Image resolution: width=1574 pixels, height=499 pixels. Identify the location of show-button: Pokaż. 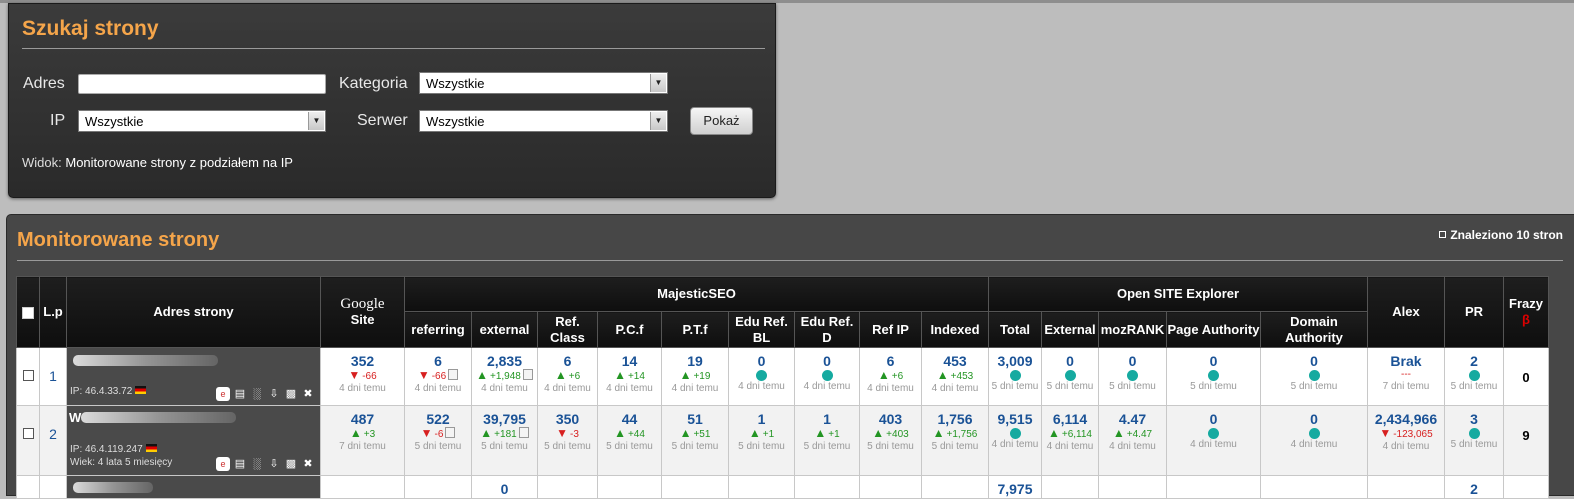
(721, 121).